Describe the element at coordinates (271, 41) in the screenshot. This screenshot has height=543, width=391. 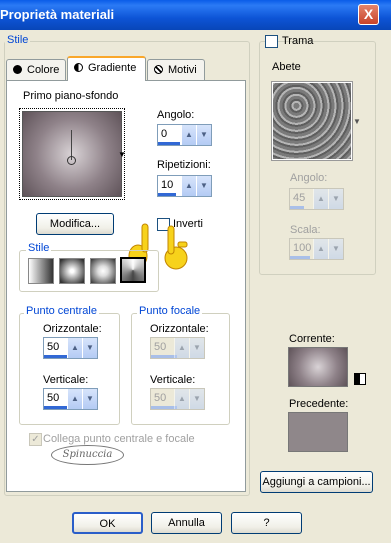
I see `texture-checkbox` at that location.